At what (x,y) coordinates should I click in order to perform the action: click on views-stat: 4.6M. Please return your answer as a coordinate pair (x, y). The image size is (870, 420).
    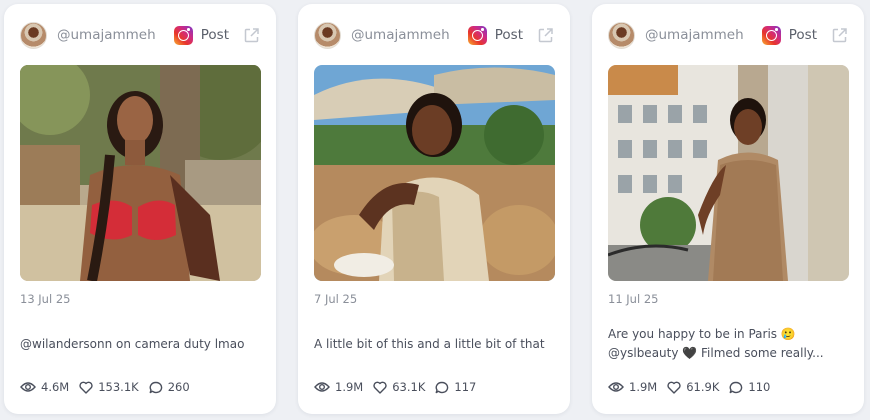
    Looking at the image, I should click on (44, 387).